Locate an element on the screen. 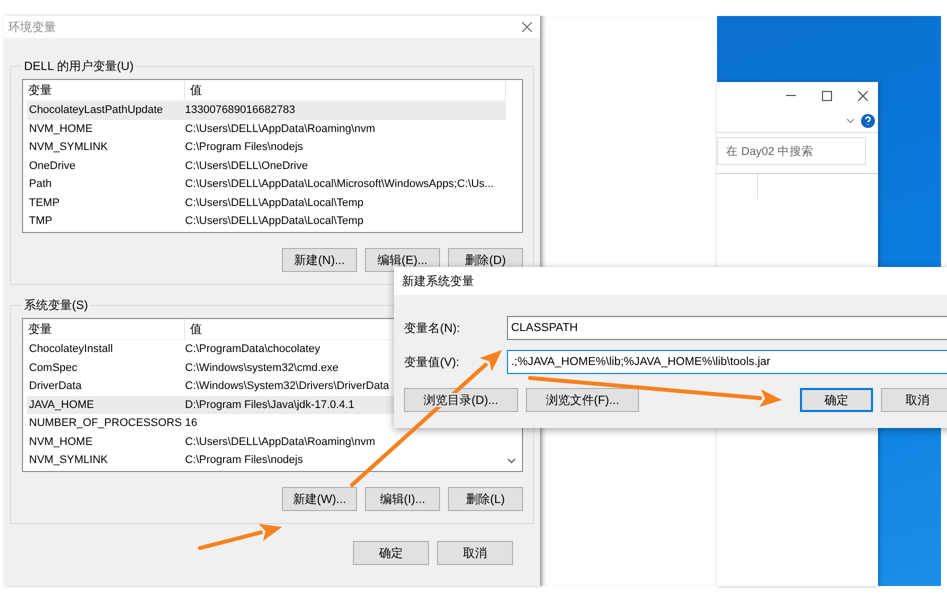 The height and width of the screenshot is (594, 947). field-label: 变量值(V): is located at coordinates (432, 362).